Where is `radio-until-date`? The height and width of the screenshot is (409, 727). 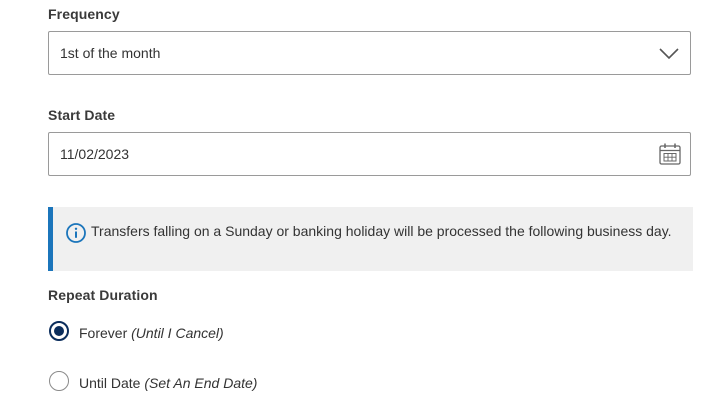 radio-until-date is located at coordinates (59, 381).